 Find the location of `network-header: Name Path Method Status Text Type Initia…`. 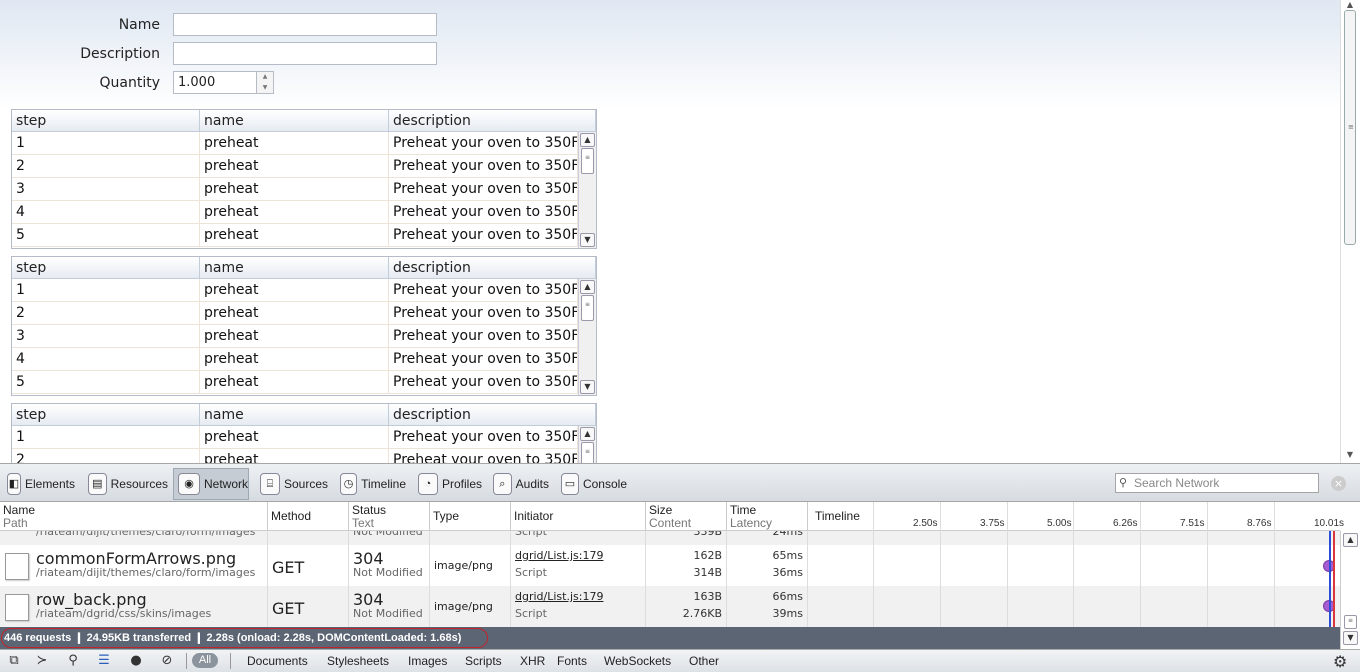

network-header: Name Path Method Status Text Type Initia… is located at coordinates (672, 516).